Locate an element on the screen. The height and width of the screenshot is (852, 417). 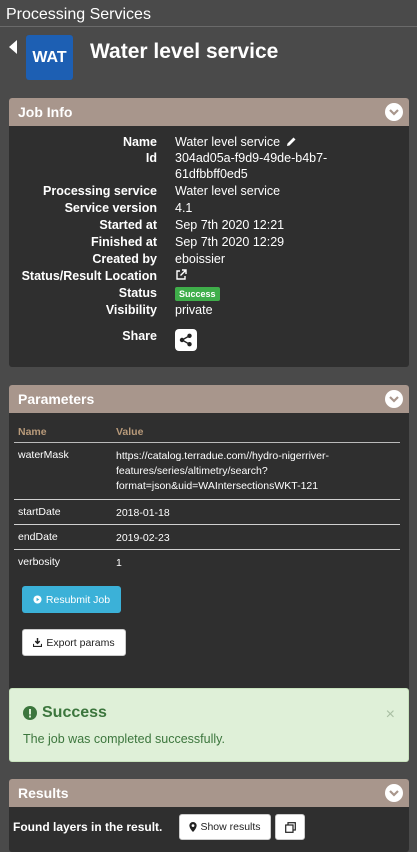
top-bar: Processing Services is located at coordinates (208, 13).